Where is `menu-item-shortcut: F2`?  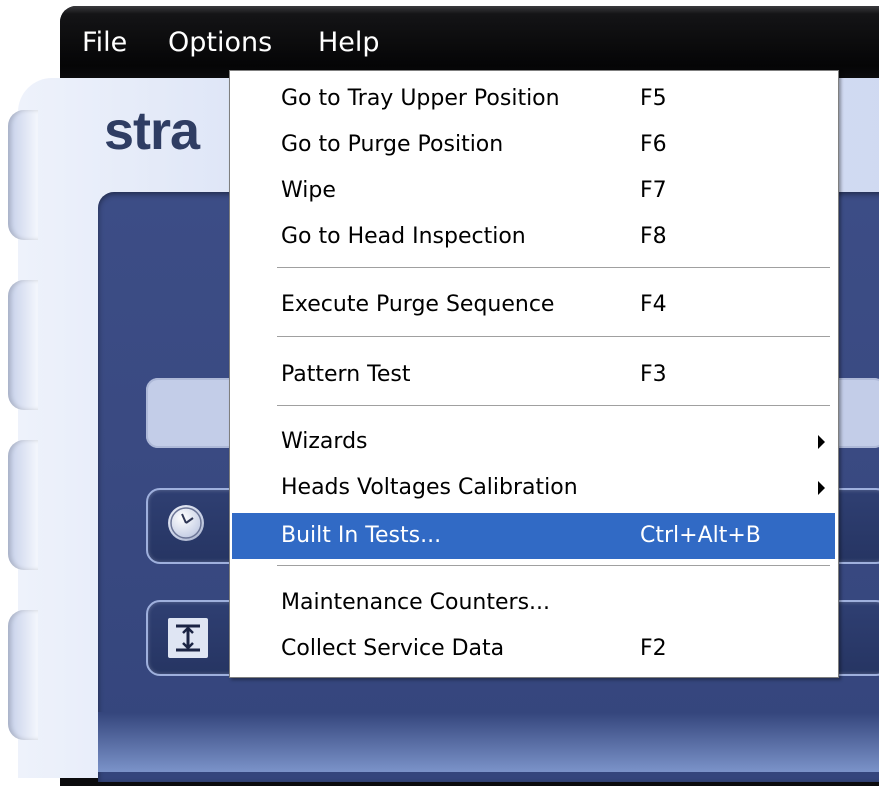
menu-item-shortcut: F2 is located at coordinates (653, 648).